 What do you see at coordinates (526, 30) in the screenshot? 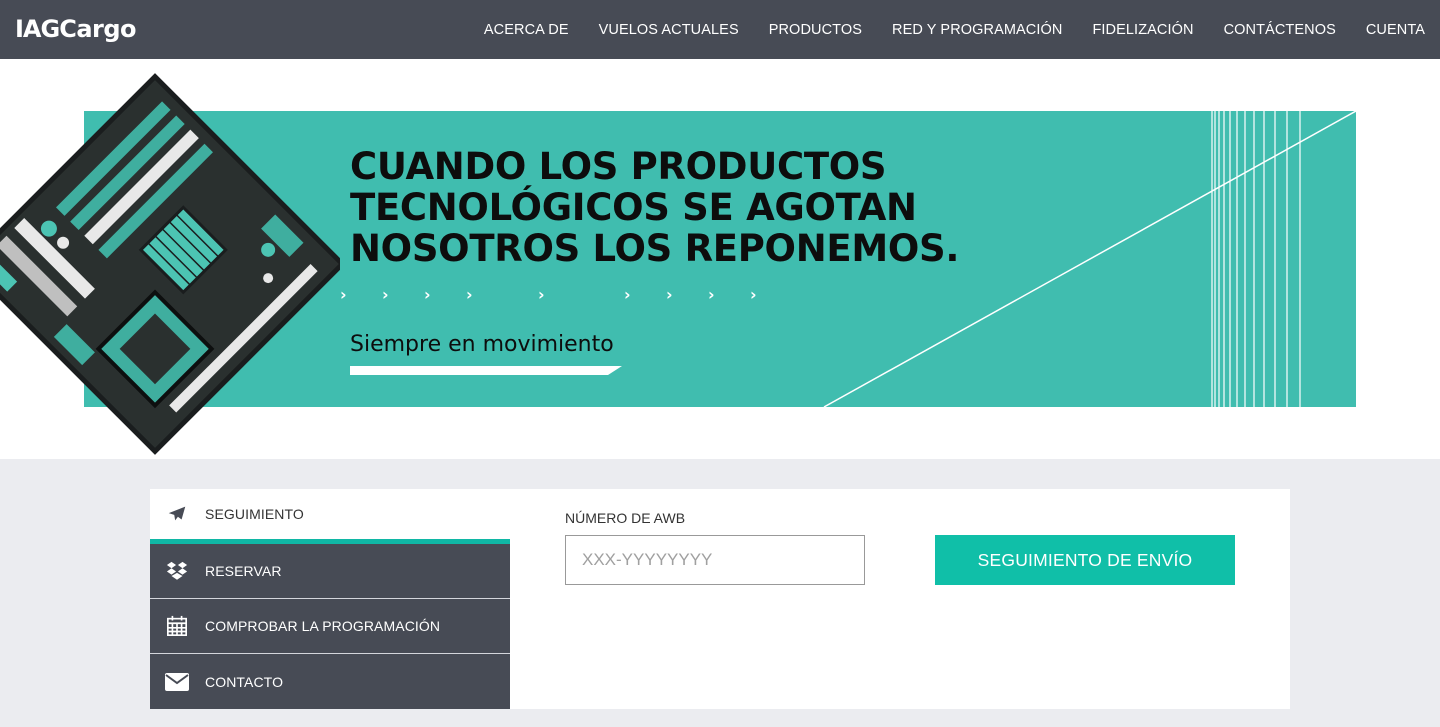
I see `nav-acerca-de: ACERCA DE` at bounding box center [526, 30].